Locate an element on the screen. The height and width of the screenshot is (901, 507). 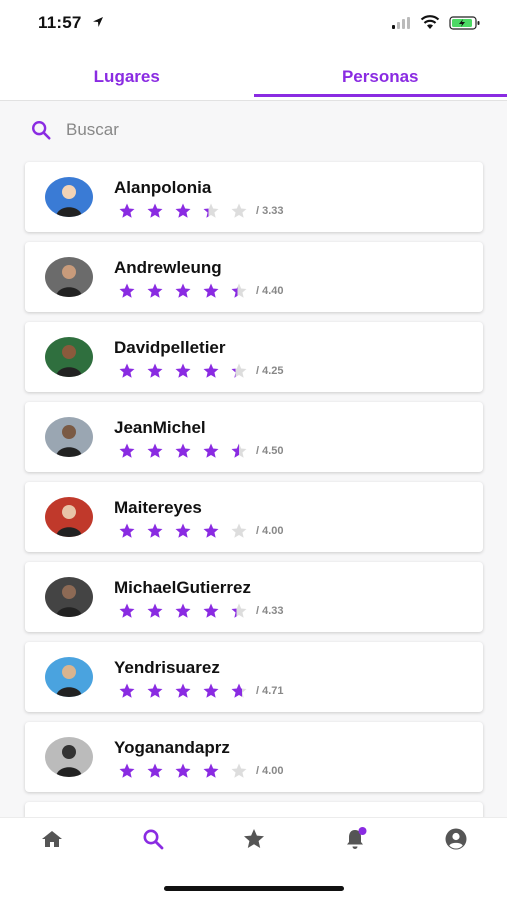
home-indicator is located at coordinates (254, 888).